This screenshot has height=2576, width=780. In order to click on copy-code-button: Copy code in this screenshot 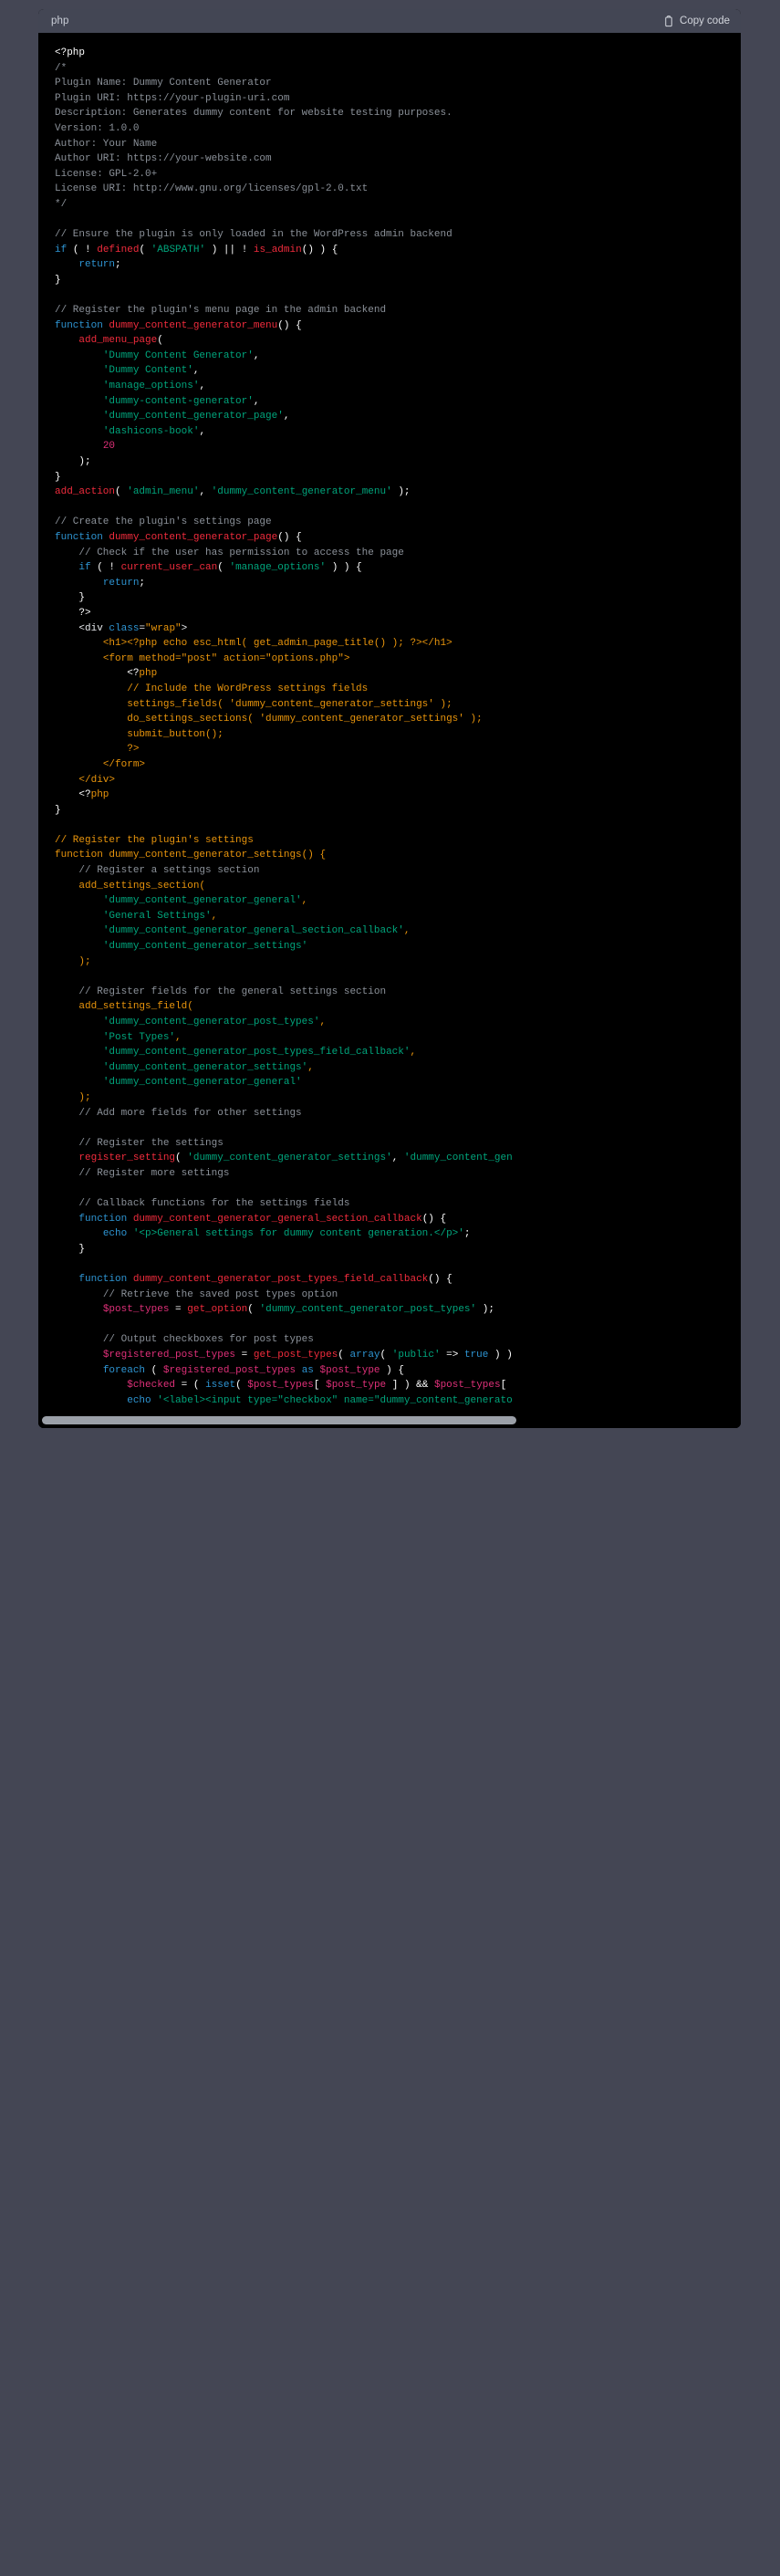, I will do `click(696, 21)`.